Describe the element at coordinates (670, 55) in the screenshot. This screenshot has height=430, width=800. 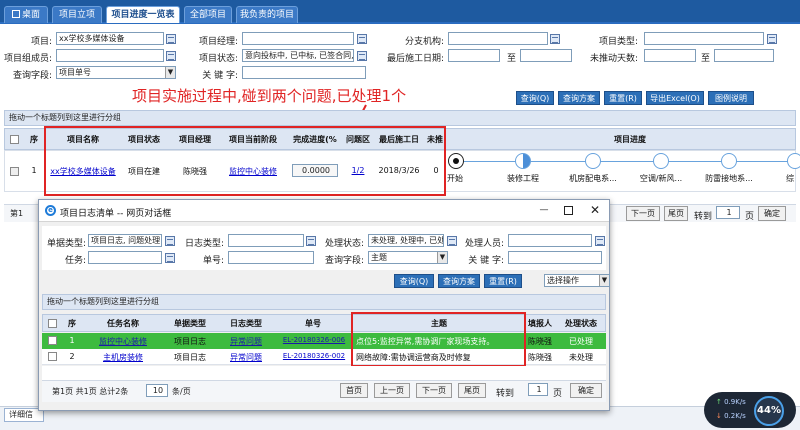
I see `days-from` at that location.